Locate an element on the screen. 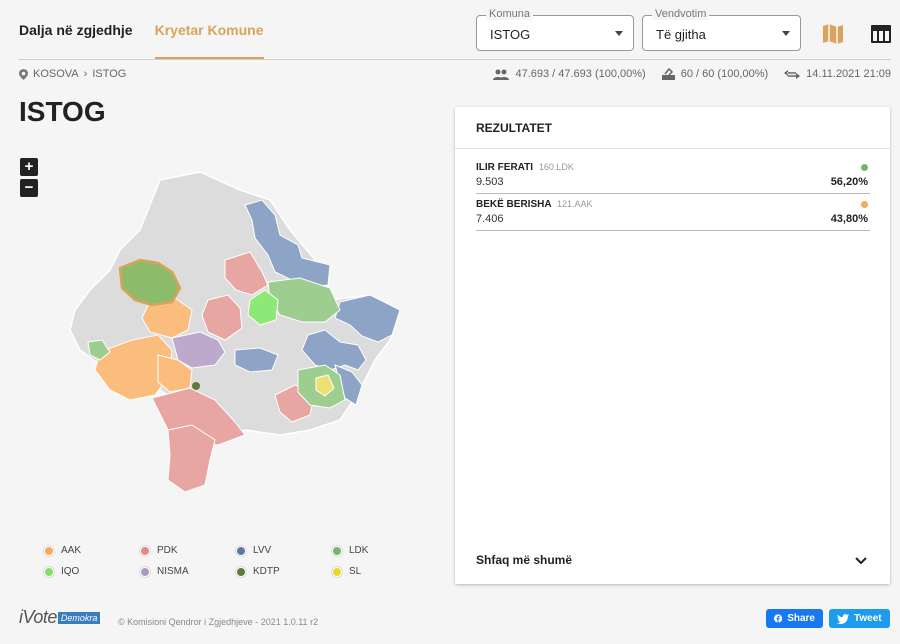 The width and height of the screenshot is (900, 644). tab-turnout: Dalja në zgjedhje is located at coordinates (76, 30).